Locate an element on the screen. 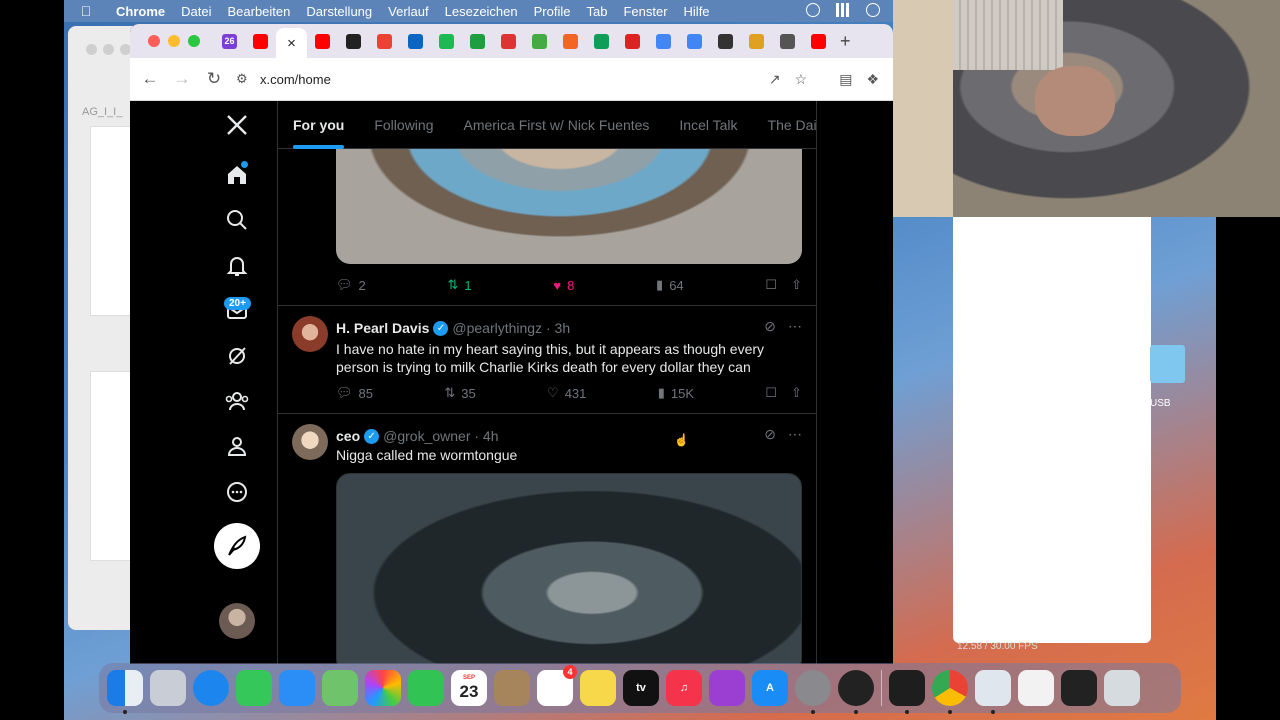 This screenshot has height=720, width=1280. menu-item-hilfe: Hilfe is located at coordinates (697, 11).